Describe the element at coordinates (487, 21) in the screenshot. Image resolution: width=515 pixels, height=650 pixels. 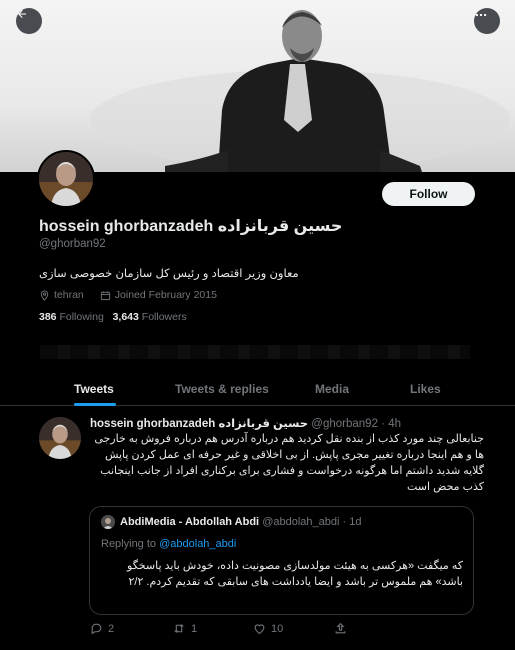
I see `more-options-button` at that location.